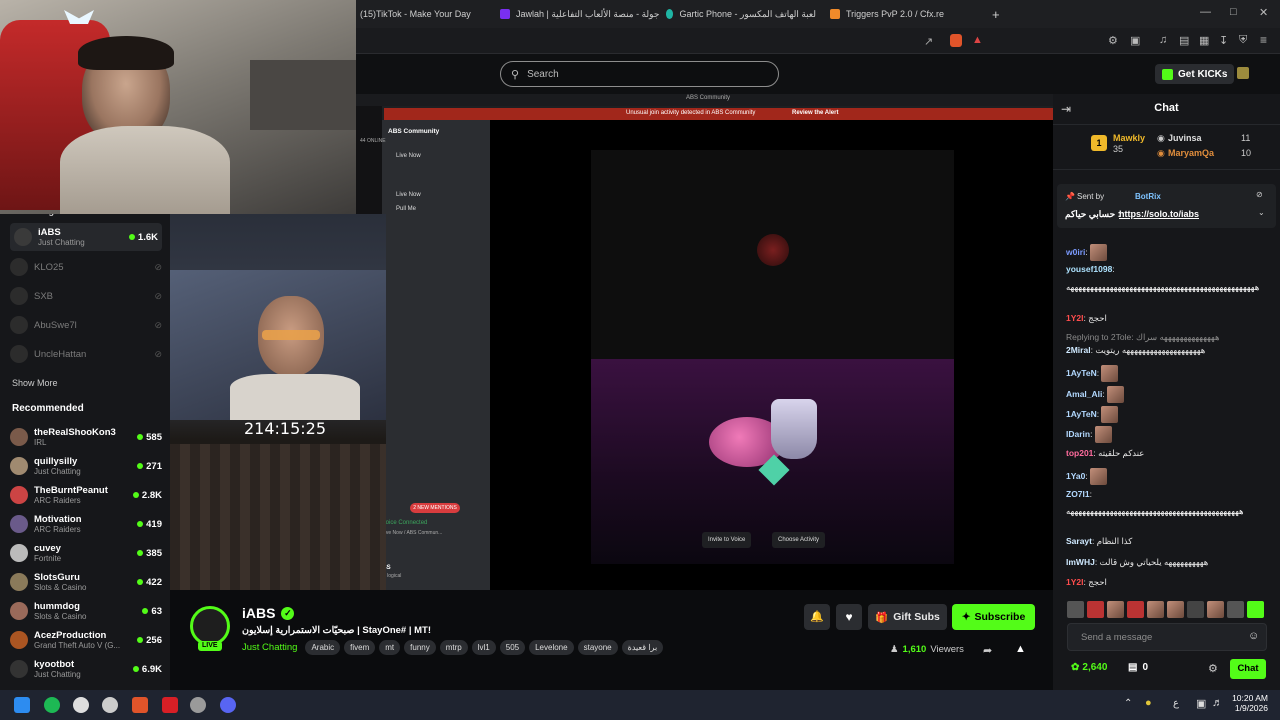 The width and height of the screenshot is (1280, 720). Describe the element at coordinates (1263, 40) in the screenshot. I see `menu-icon: ≡` at that location.